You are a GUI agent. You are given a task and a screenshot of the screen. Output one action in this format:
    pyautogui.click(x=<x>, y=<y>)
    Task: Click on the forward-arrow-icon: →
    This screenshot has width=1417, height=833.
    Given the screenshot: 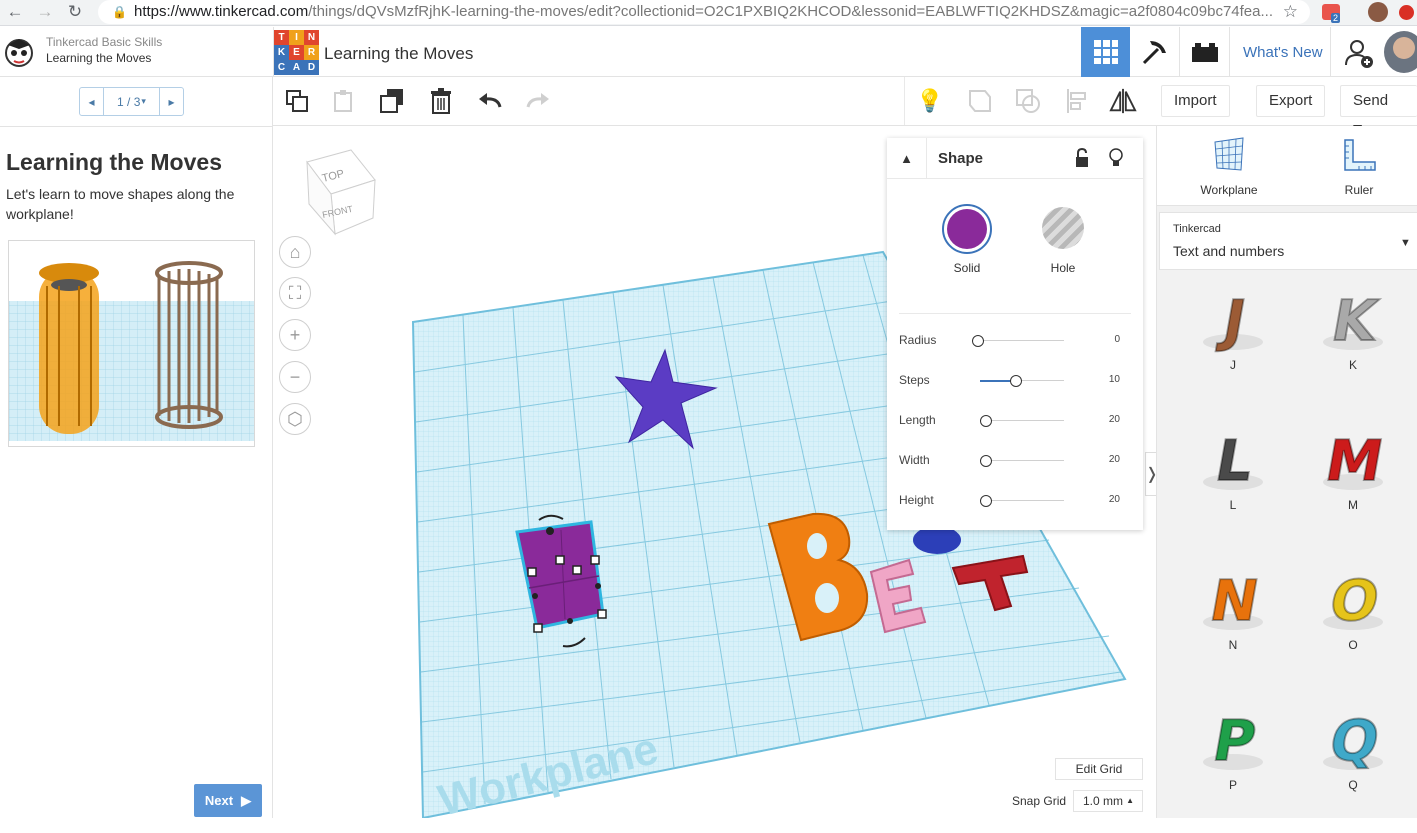 What is the action you would take?
    pyautogui.click(x=45, y=12)
    